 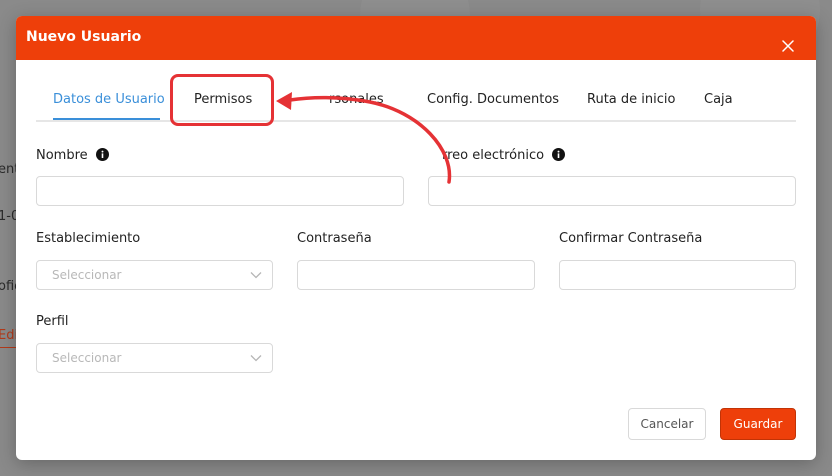 What do you see at coordinates (62, 155) in the screenshot?
I see `nombre-label: Nombre` at bounding box center [62, 155].